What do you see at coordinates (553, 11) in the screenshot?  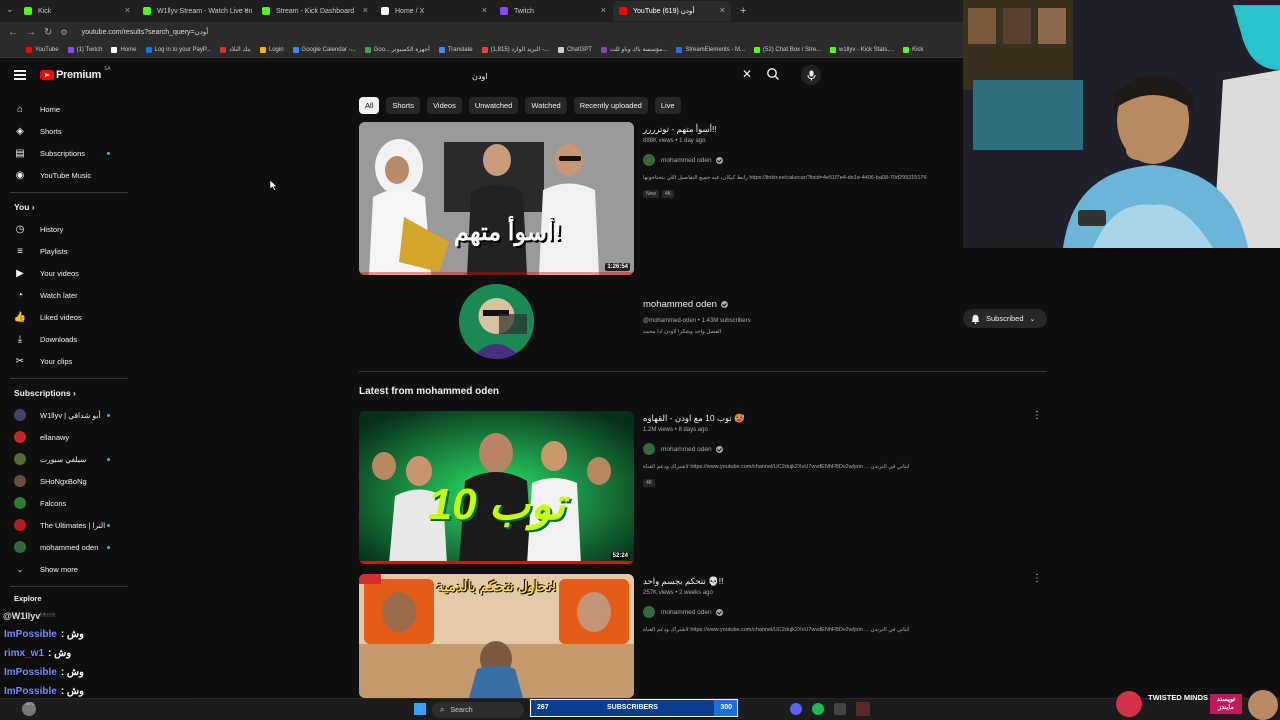 I see `browser-tab: Twitch ×` at bounding box center [553, 11].